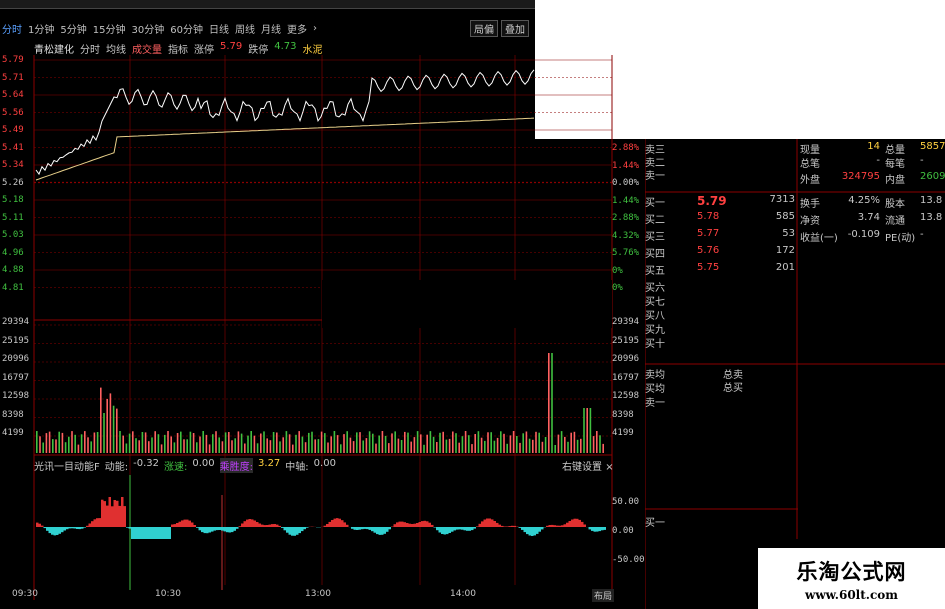 The width and height of the screenshot is (945, 609). What do you see at coordinates (313, 48) in the screenshot?
I see `sector-name: 水泥` at bounding box center [313, 48].